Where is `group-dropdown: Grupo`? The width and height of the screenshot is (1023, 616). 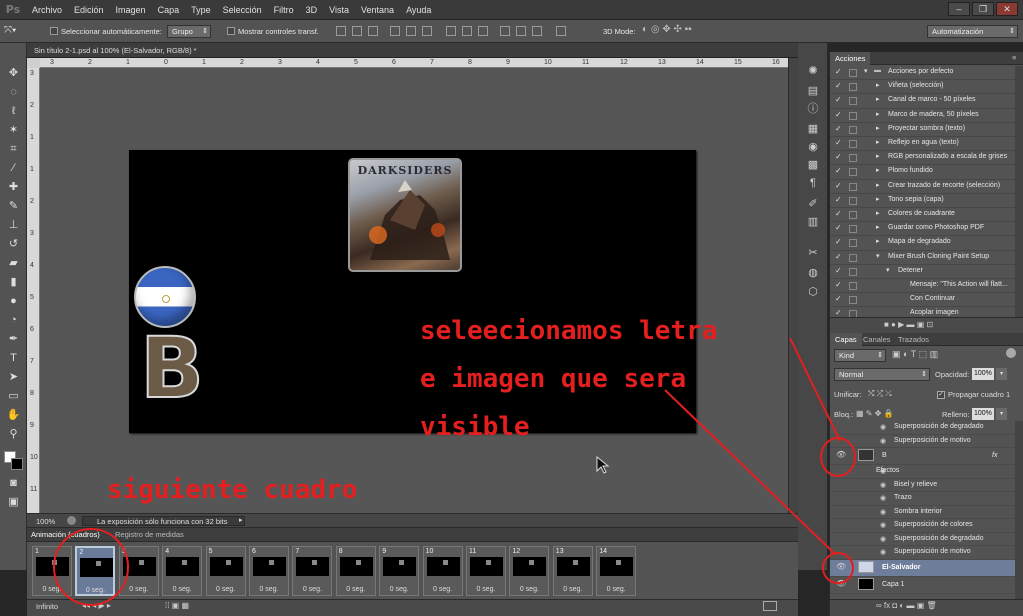
group-dropdown: Grupo is located at coordinates (189, 31).